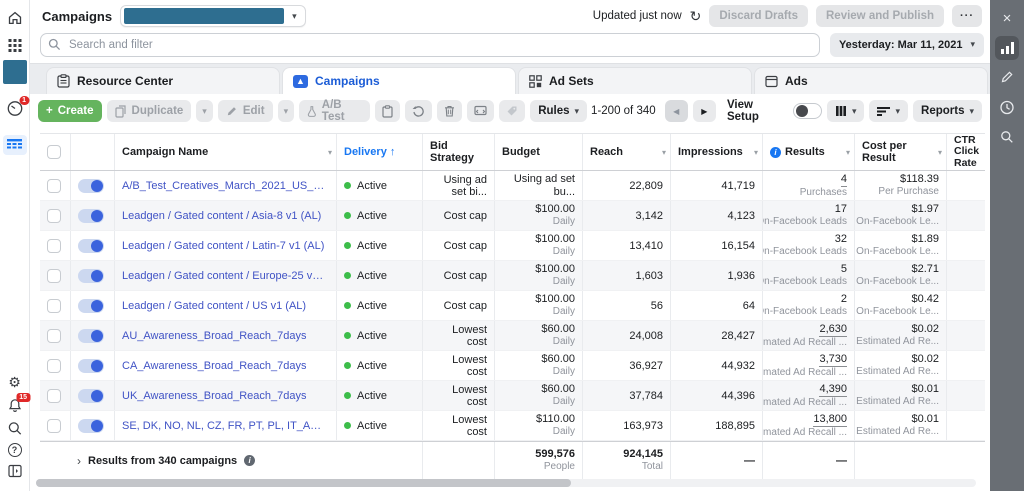  Describe the element at coordinates (15, 18) in the screenshot. I see `home-icon` at that location.